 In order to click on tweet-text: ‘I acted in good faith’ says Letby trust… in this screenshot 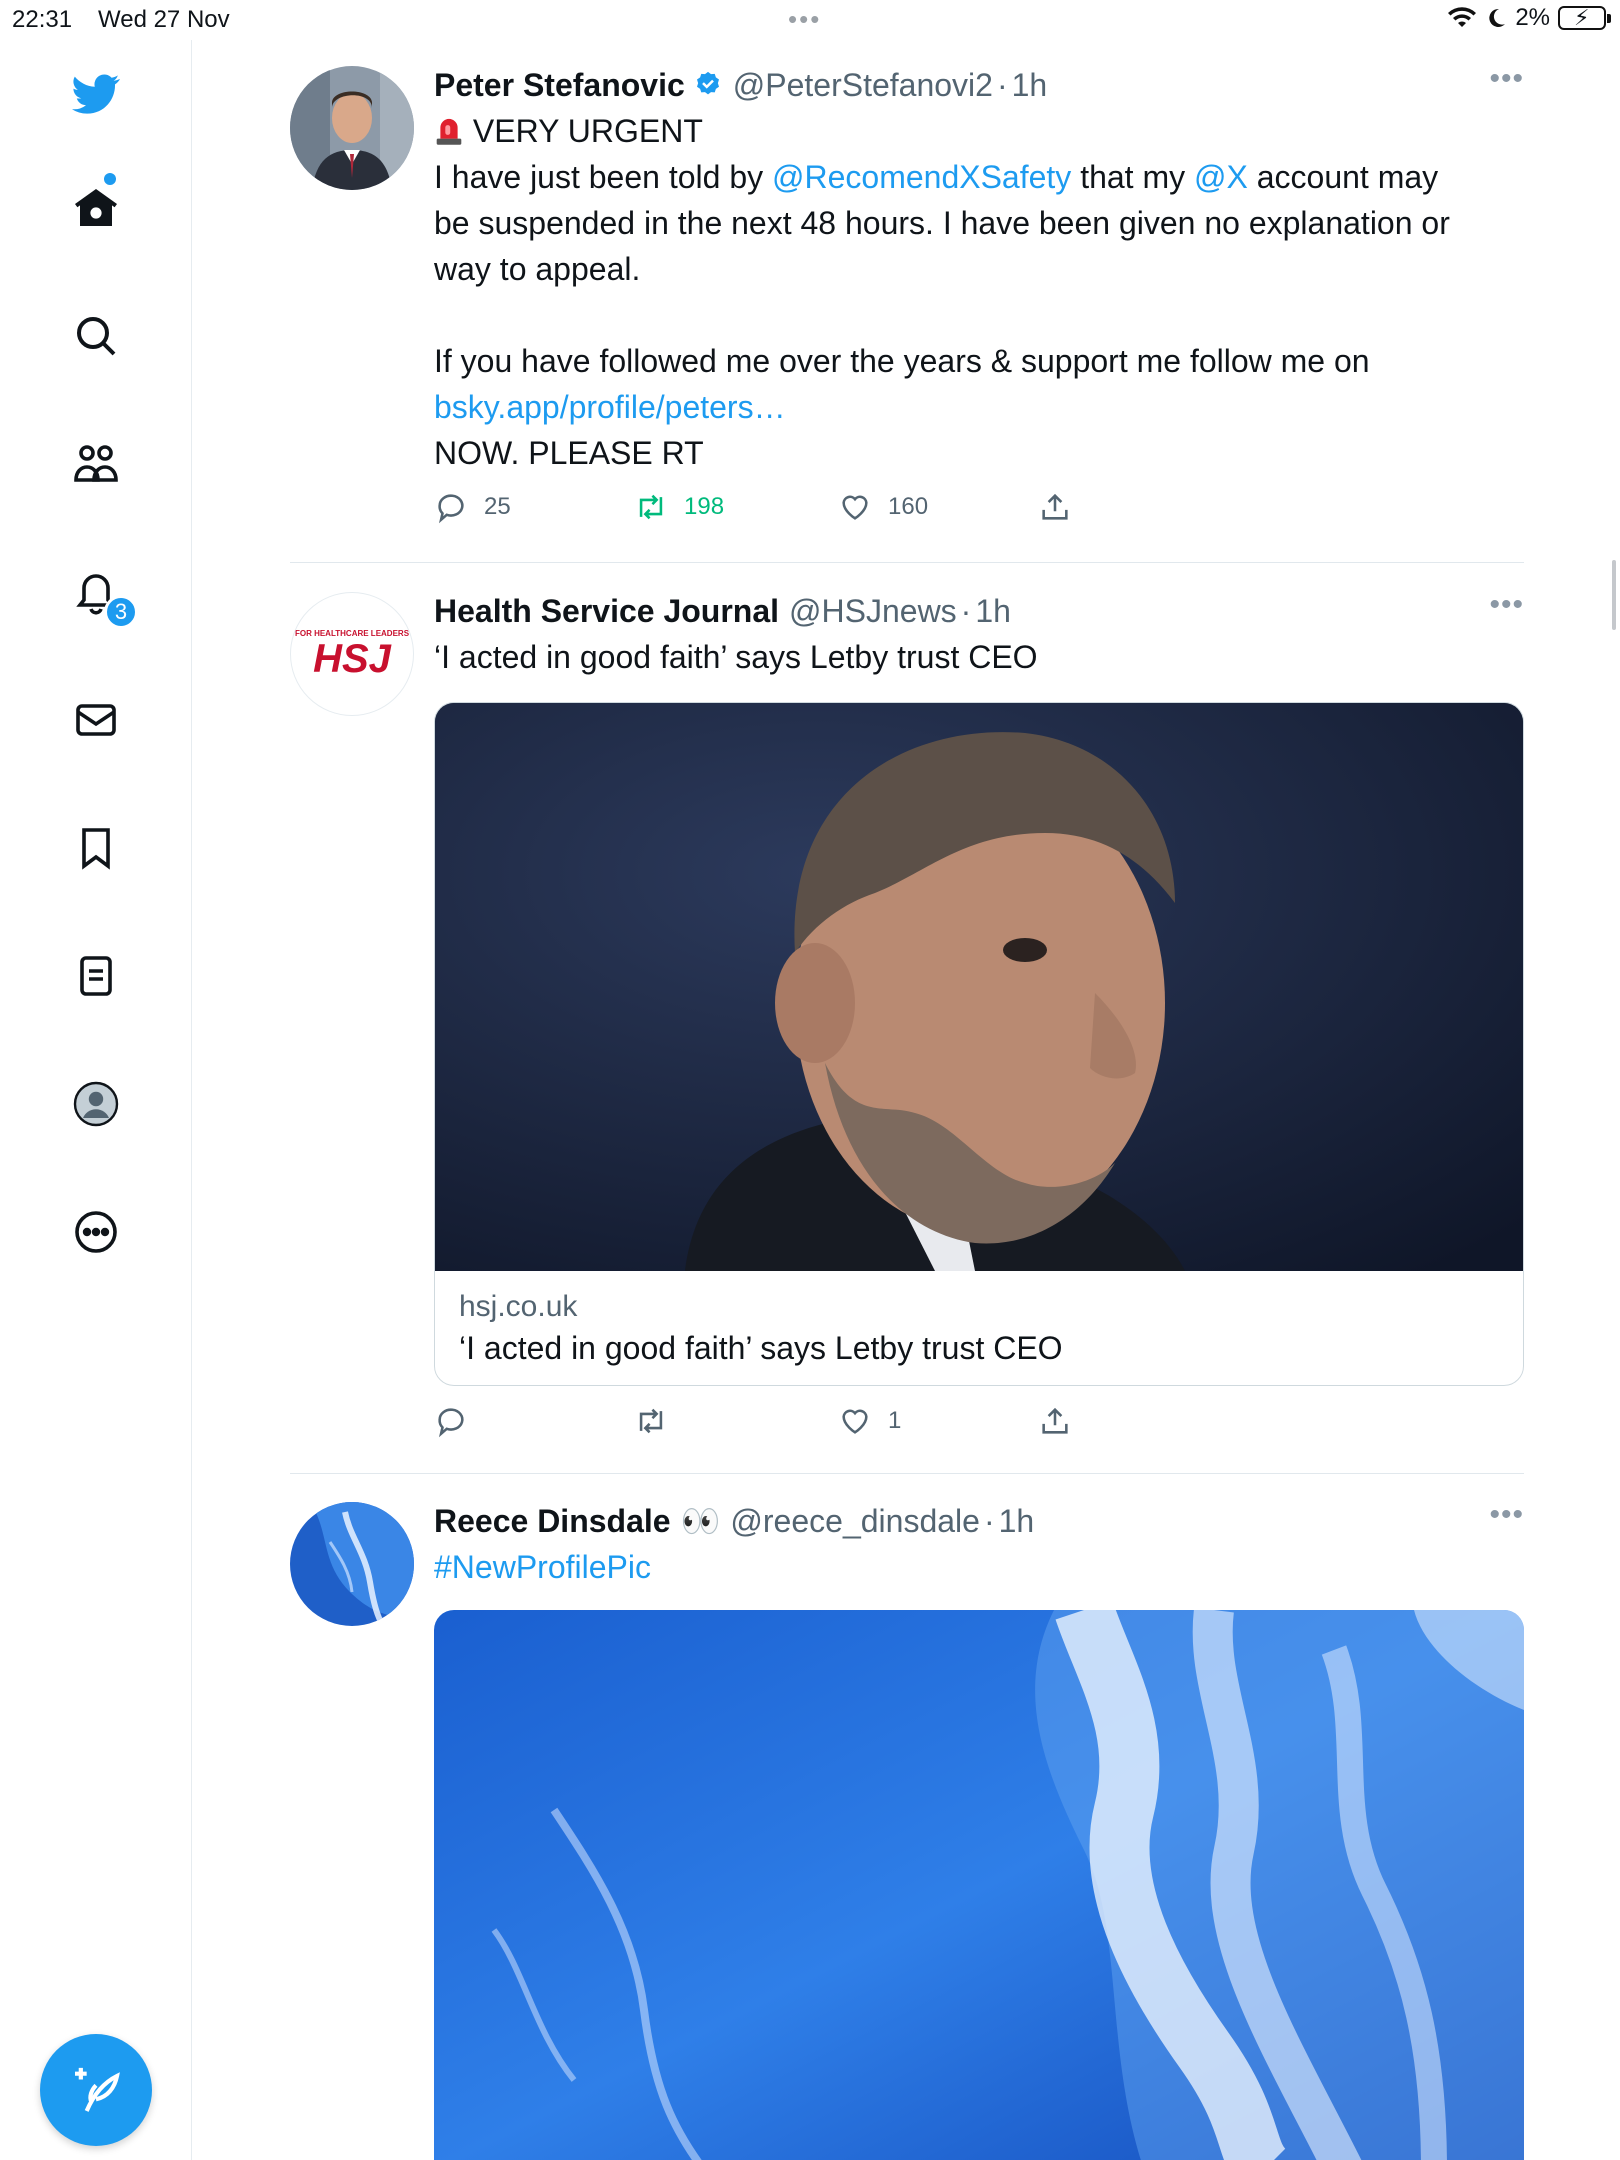, I will do `click(736, 657)`.